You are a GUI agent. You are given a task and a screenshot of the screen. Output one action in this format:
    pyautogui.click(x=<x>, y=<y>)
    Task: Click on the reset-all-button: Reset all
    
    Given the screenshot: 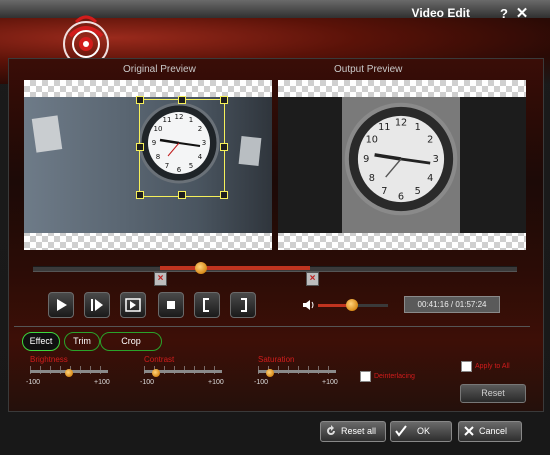 What is the action you would take?
    pyautogui.click(x=353, y=431)
    